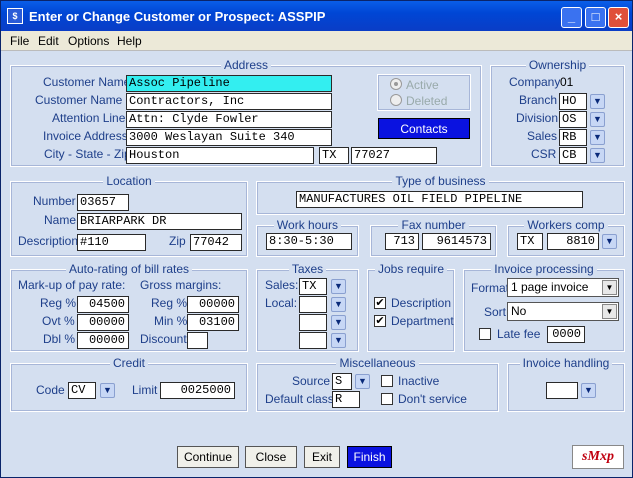 The height and width of the screenshot is (478, 633). Describe the element at coordinates (597, 119) in the screenshot. I see `division-dropdown-icon: ▼` at that location.